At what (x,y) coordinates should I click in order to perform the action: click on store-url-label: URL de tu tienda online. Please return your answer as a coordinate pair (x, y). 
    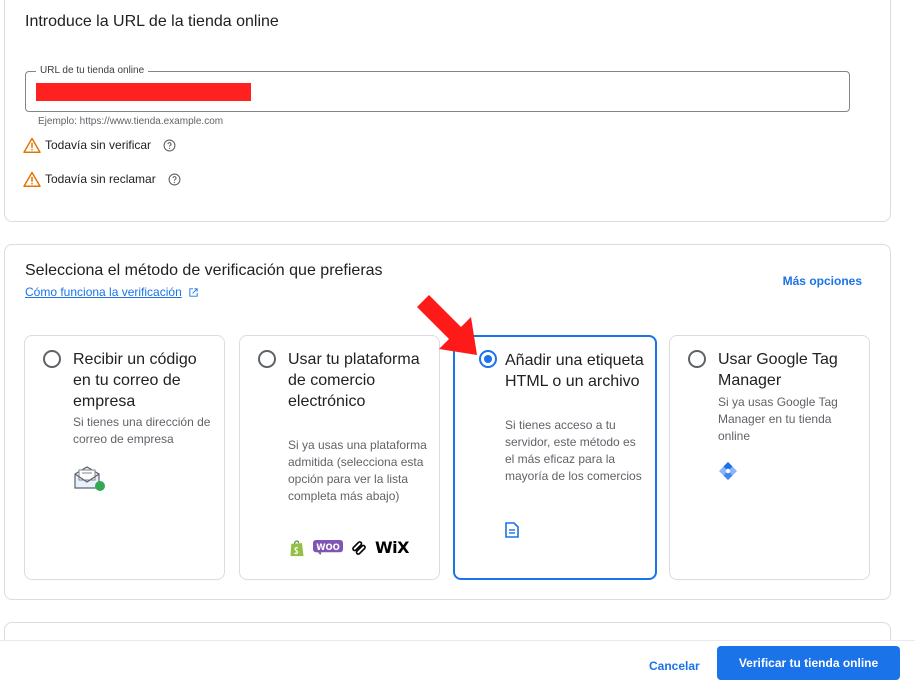
    Looking at the image, I should click on (92, 70).